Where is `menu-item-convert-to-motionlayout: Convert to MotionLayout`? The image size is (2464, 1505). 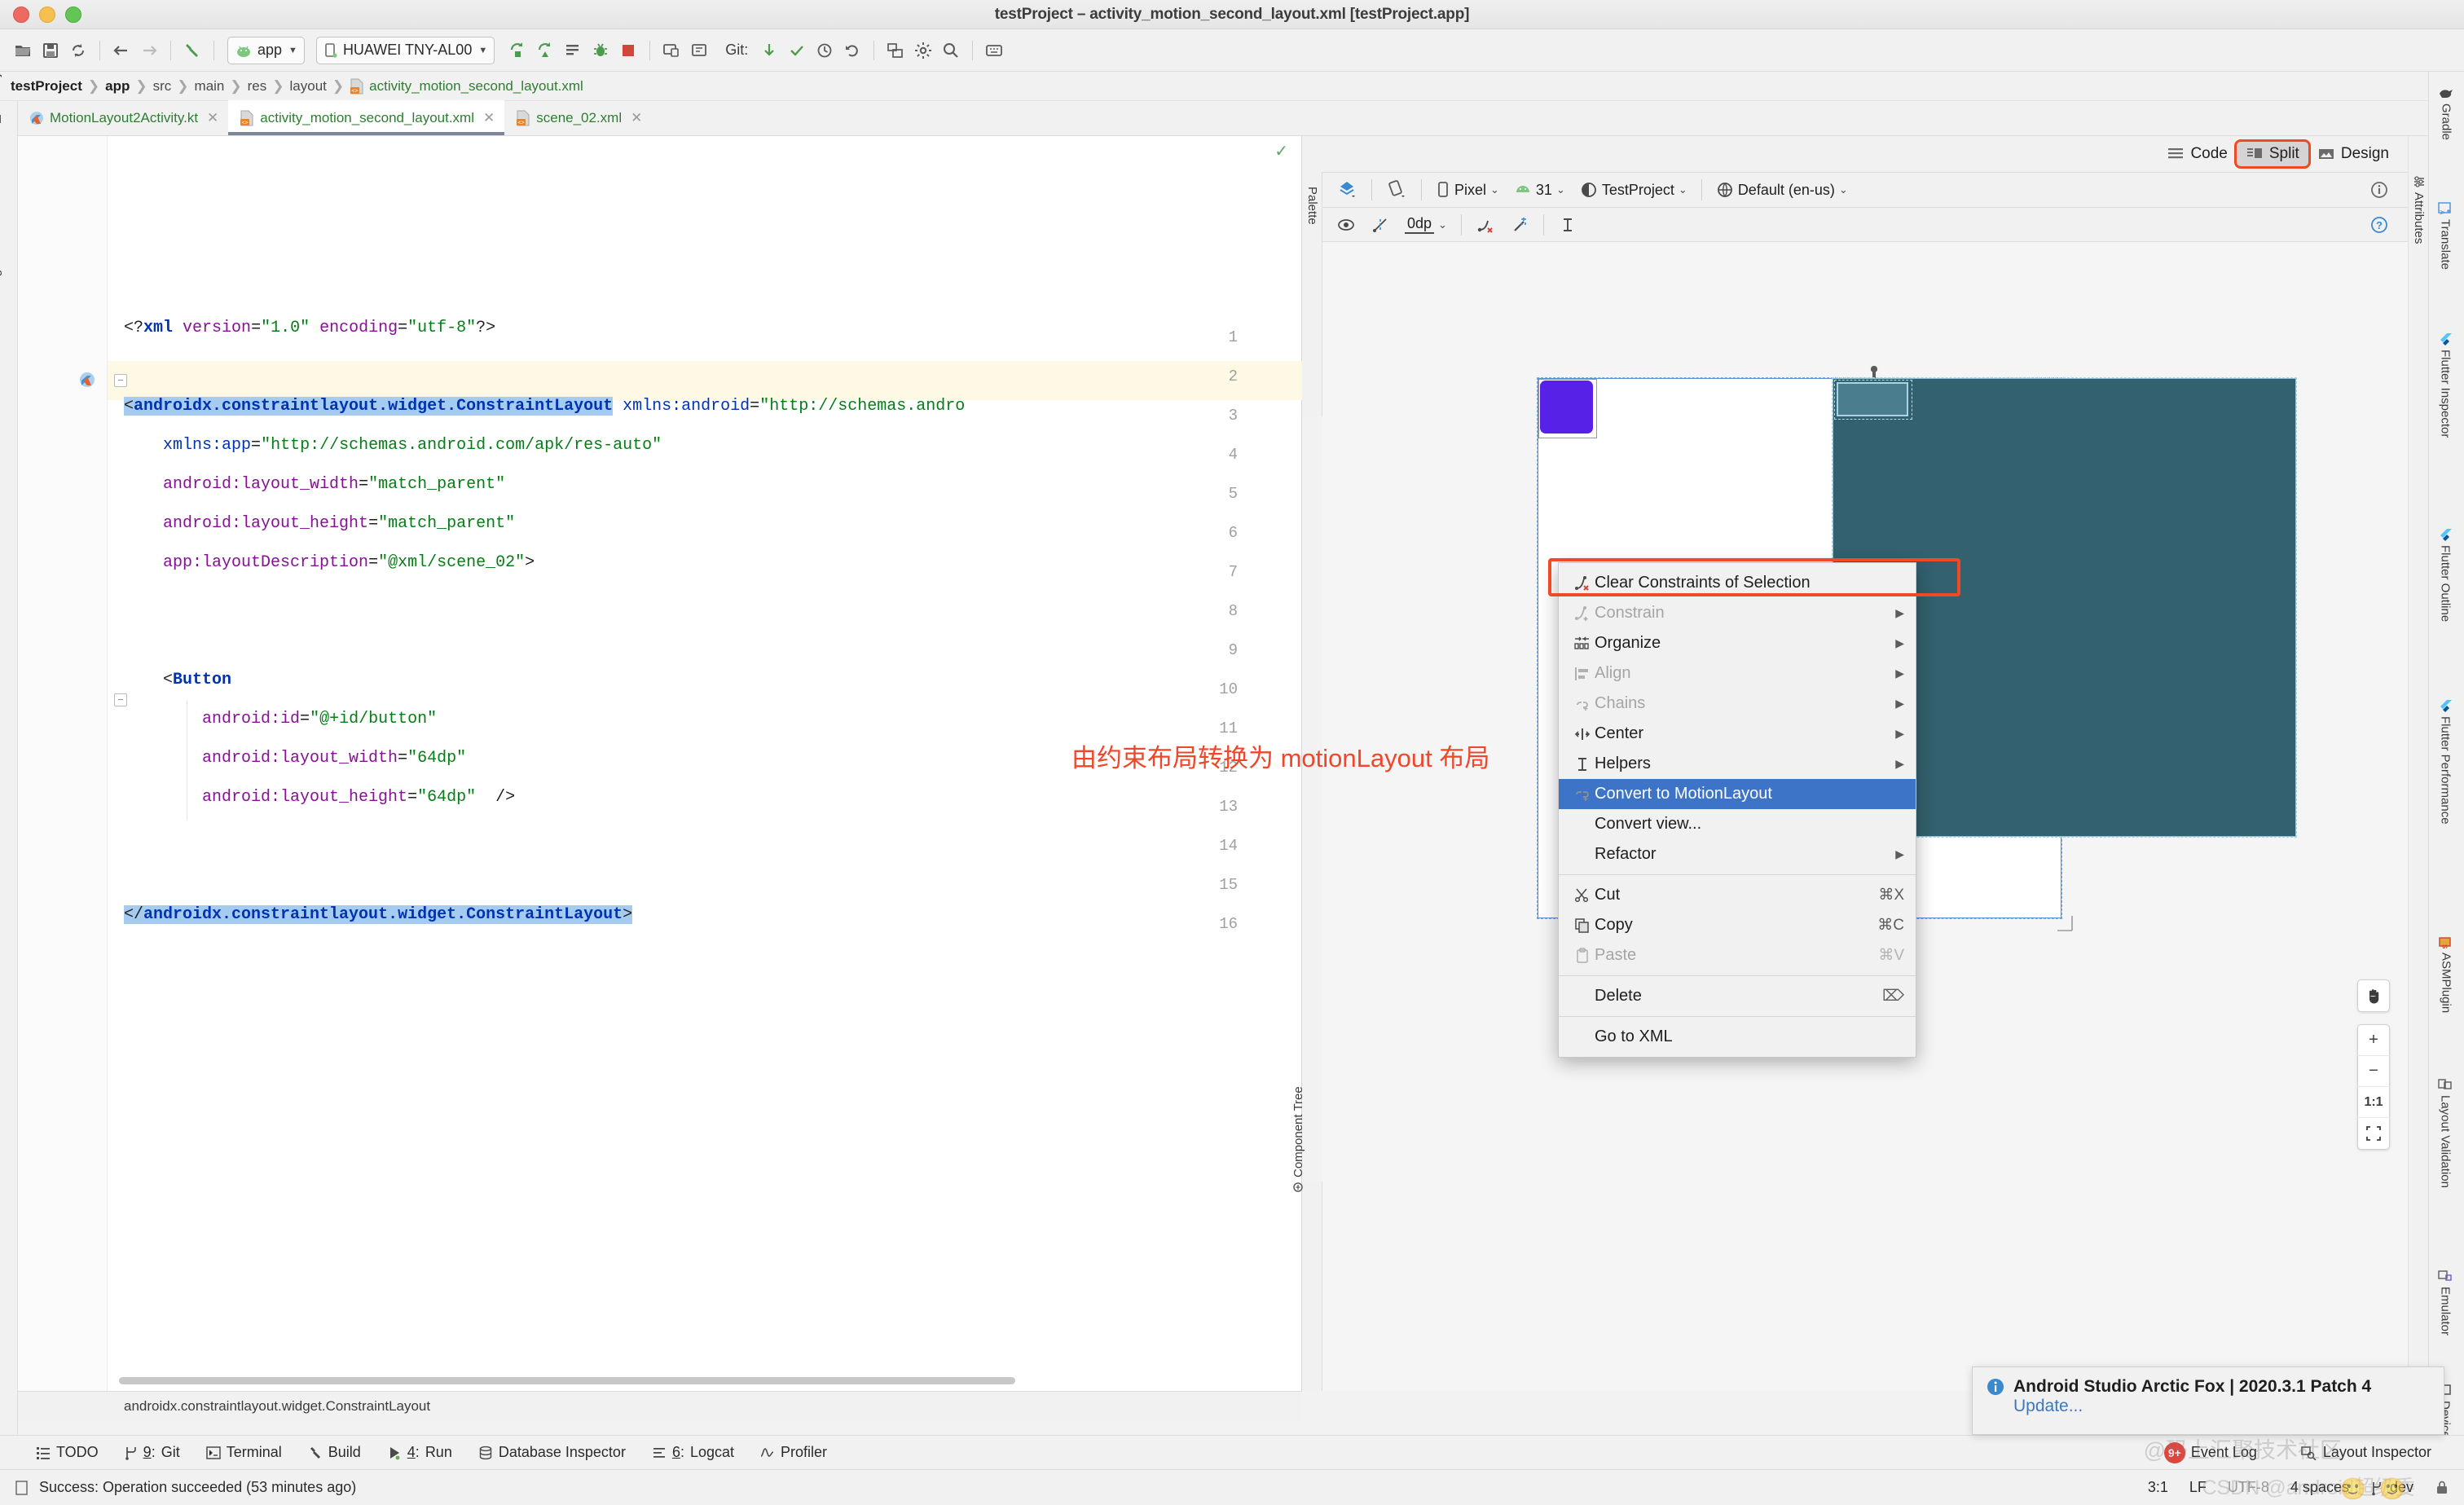
menu-item-convert-to-motionlayout: Convert to MotionLayout is located at coordinates (1737, 794).